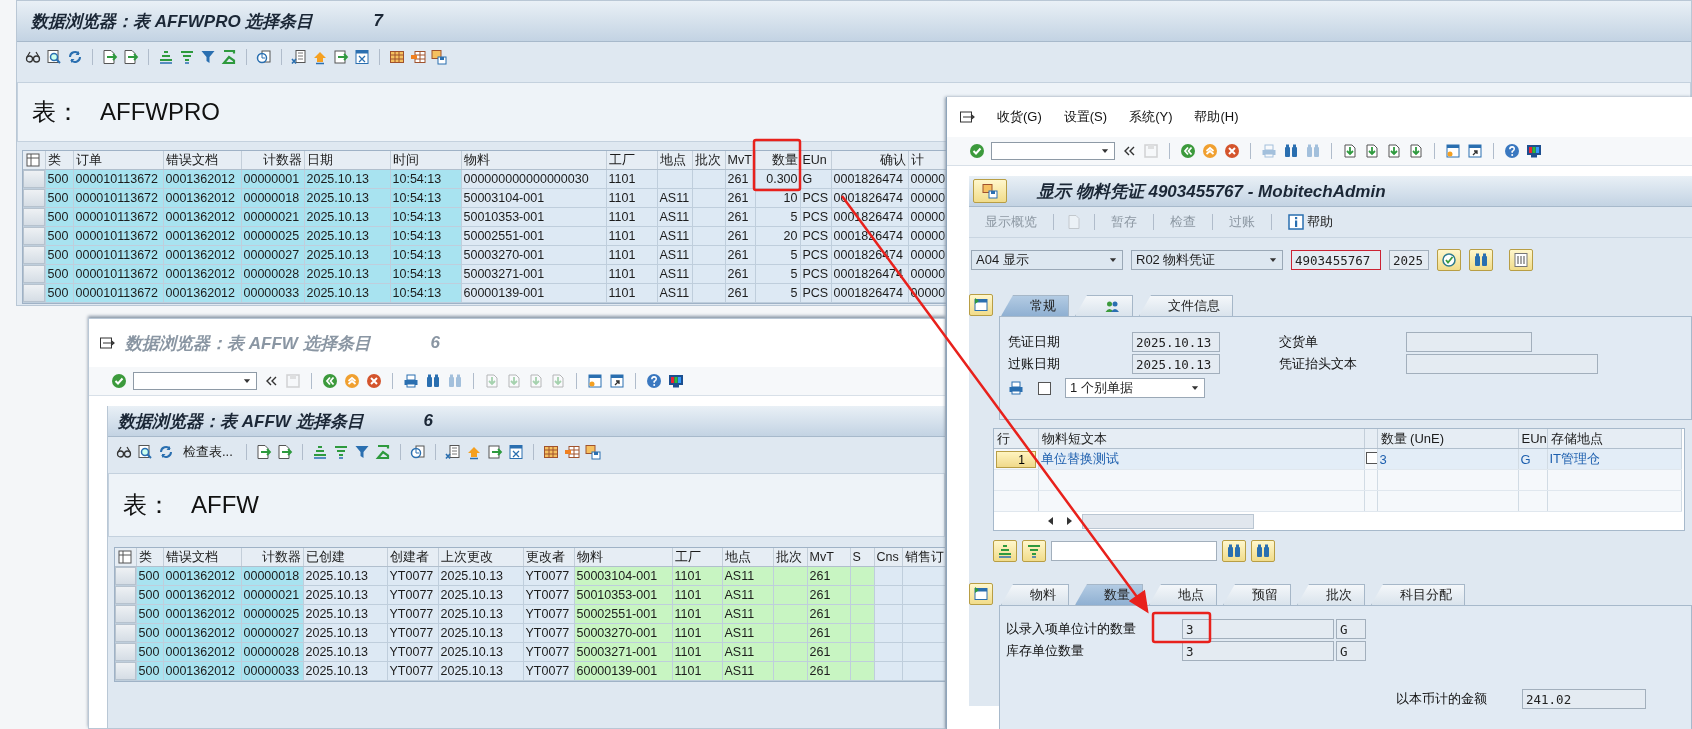  Describe the element at coordinates (674, 160) in the screenshot. I see `column-header: 地点` at that location.